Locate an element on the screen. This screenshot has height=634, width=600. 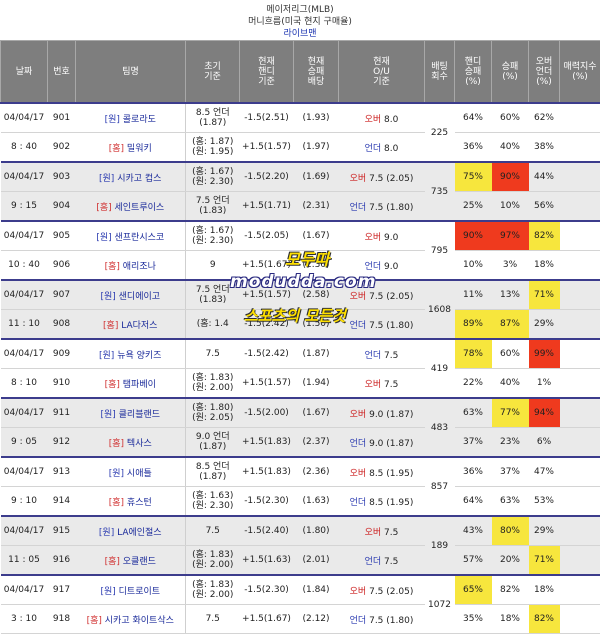
cell-team: [원] 콜로라도 is located at coordinates (131, 118).